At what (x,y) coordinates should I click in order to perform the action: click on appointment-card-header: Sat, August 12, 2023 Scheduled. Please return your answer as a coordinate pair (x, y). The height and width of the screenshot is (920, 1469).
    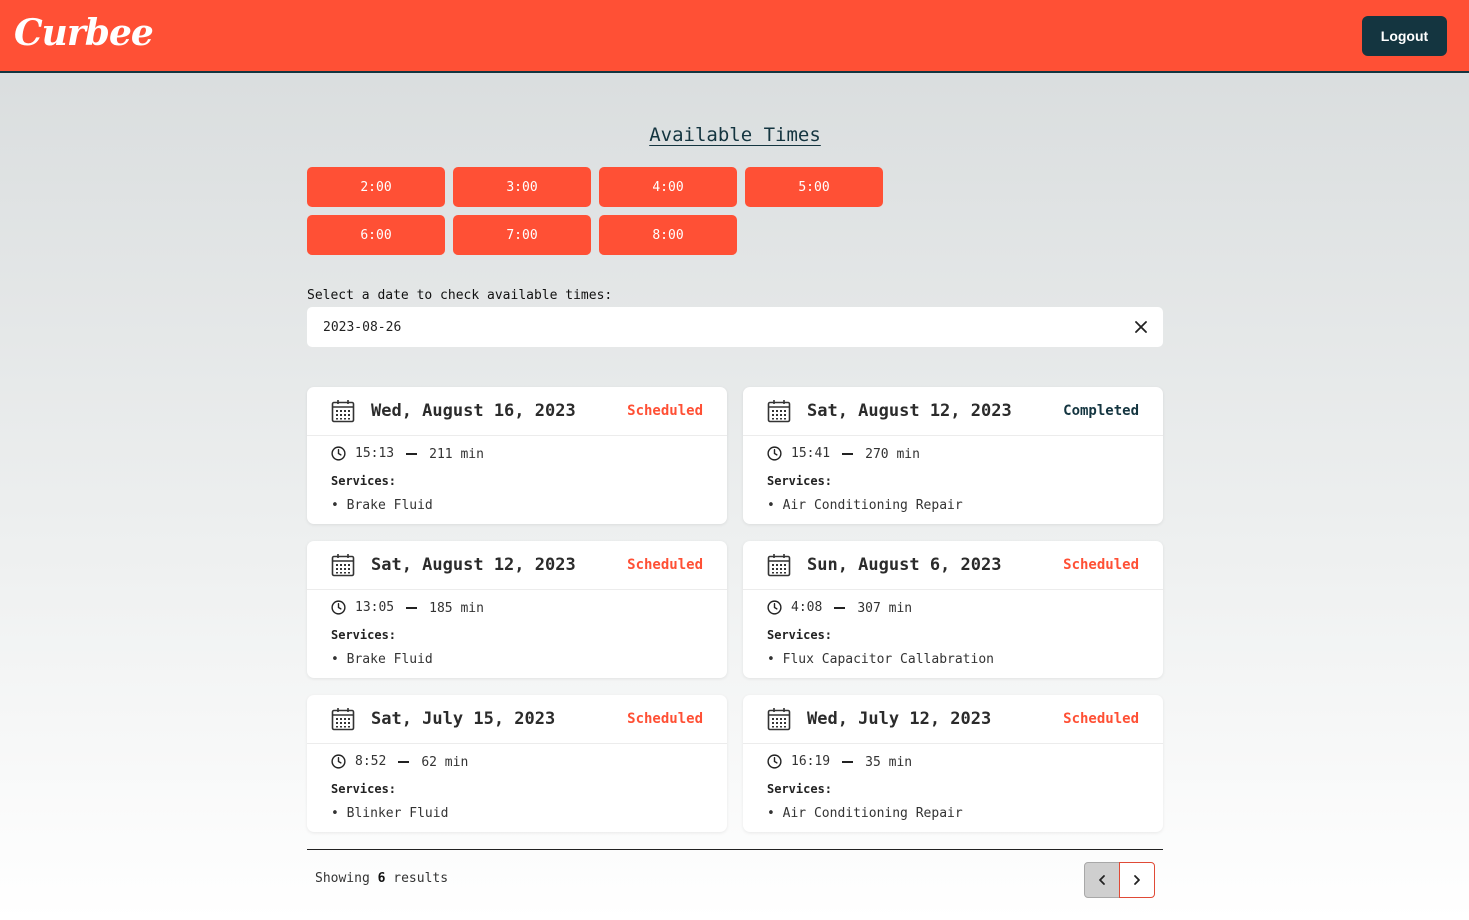
    Looking at the image, I should click on (517, 565).